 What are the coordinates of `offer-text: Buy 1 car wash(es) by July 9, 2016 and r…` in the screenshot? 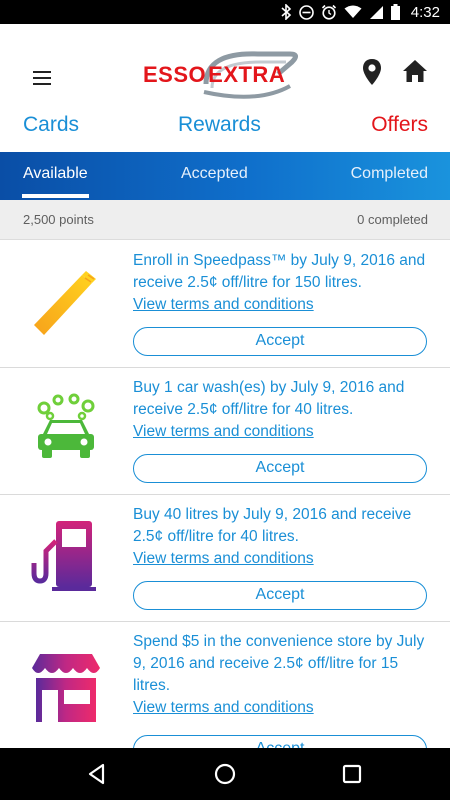 It's located at (283, 410).